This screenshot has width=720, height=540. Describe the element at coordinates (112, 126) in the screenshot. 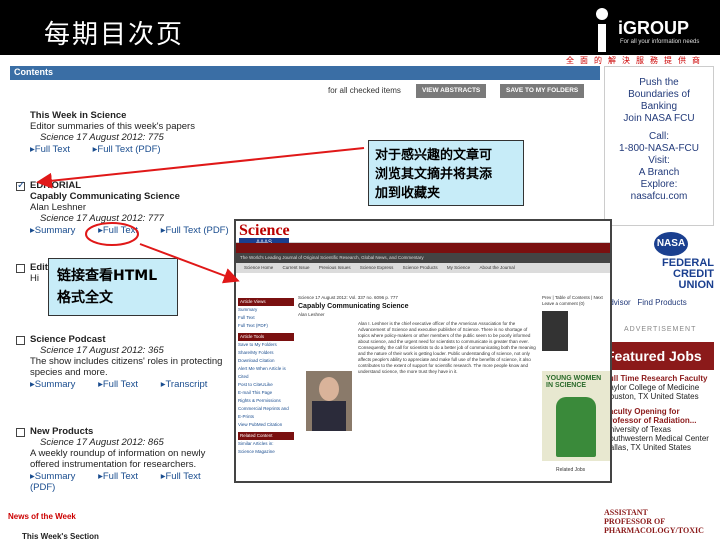

I see `entry-desc: Editor summaries of this week's papers` at that location.